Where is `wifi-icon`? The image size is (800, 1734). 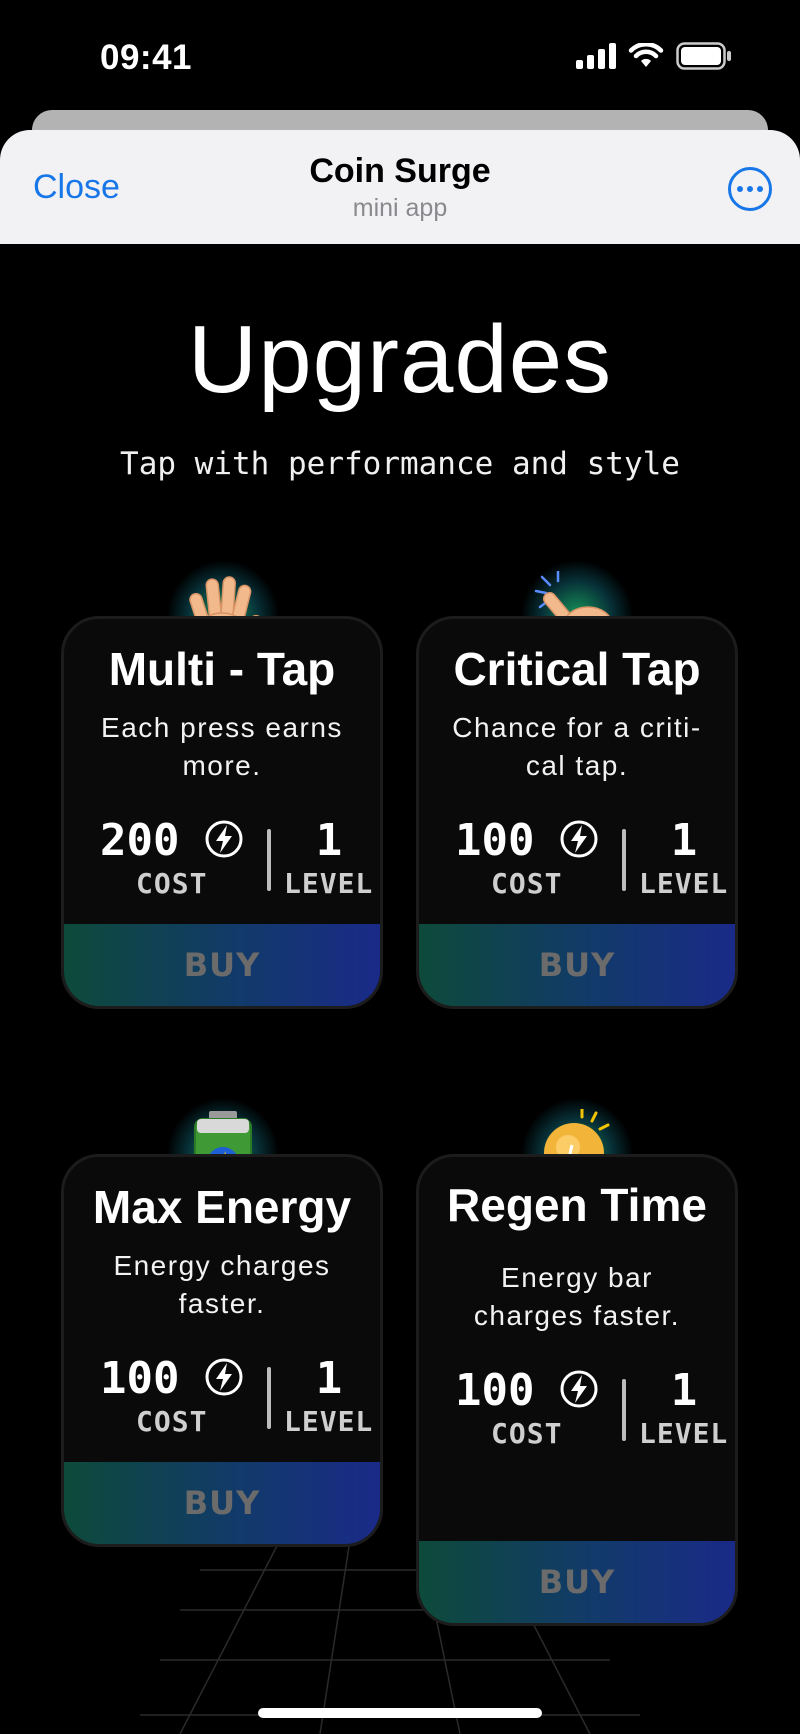
wifi-icon is located at coordinates (646, 55).